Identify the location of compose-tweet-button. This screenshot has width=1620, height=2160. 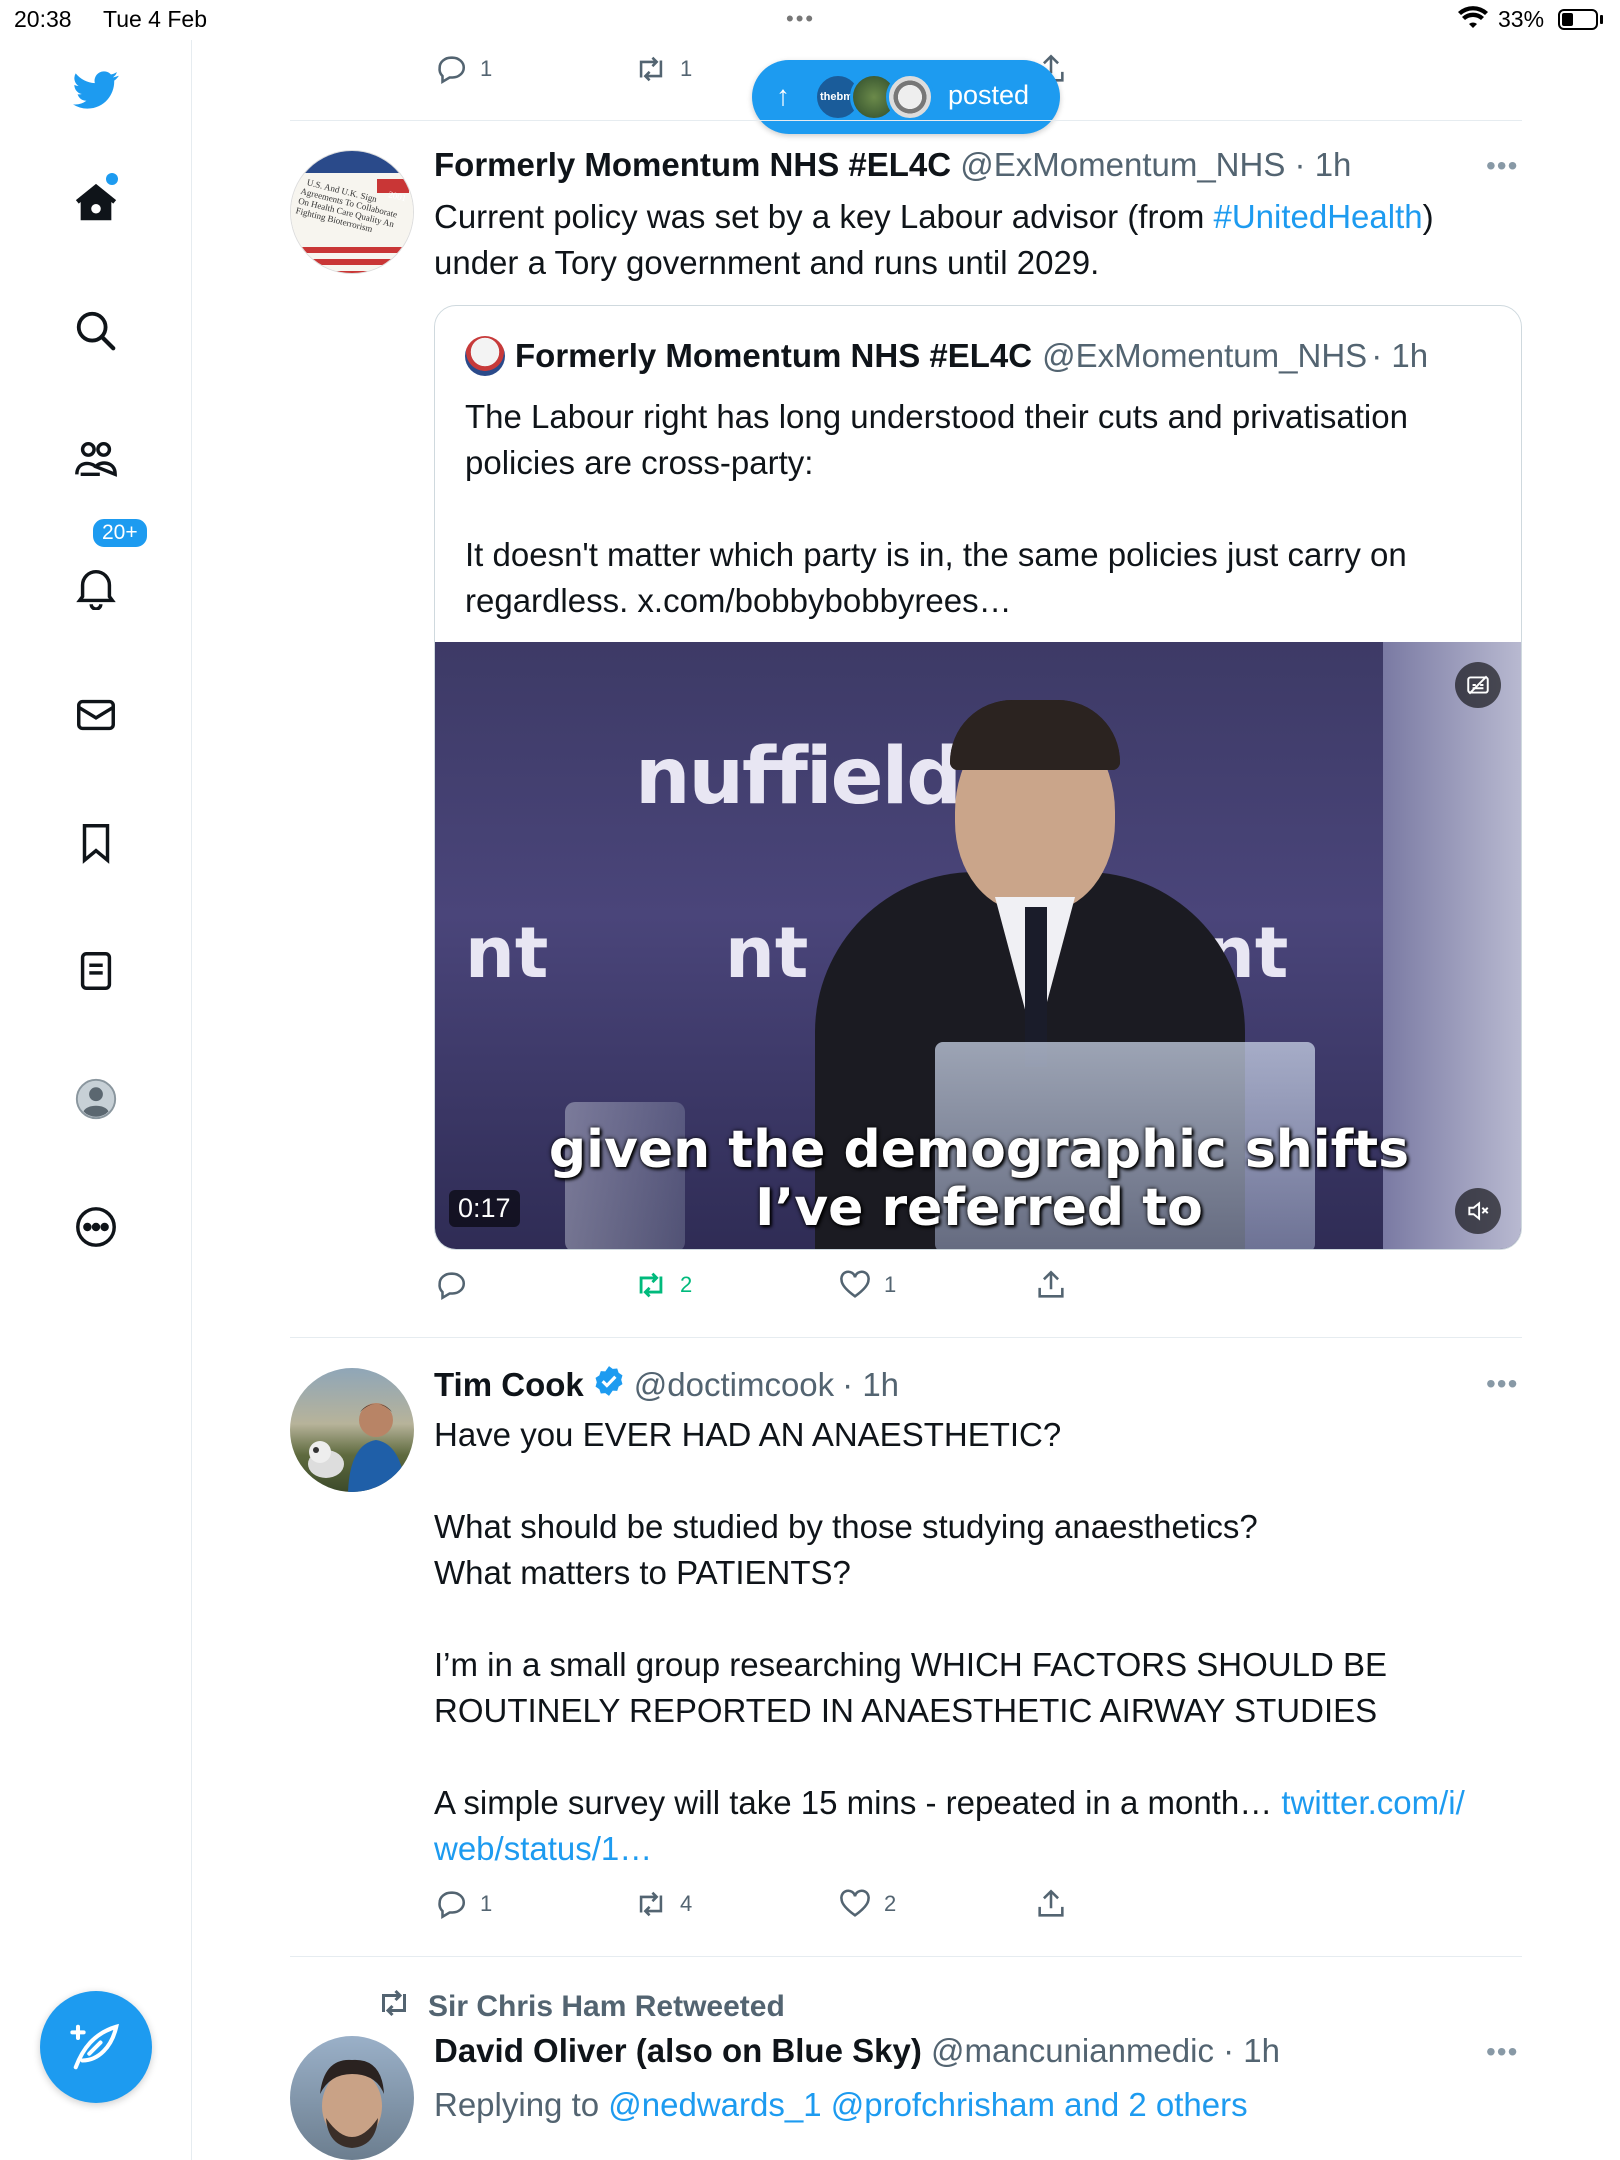
(96, 2047).